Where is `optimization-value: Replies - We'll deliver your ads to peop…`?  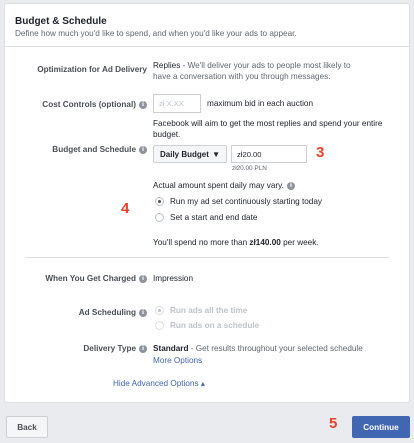 optimization-value: Replies - We'll deliver your ads to peop… is located at coordinates (252, 71).